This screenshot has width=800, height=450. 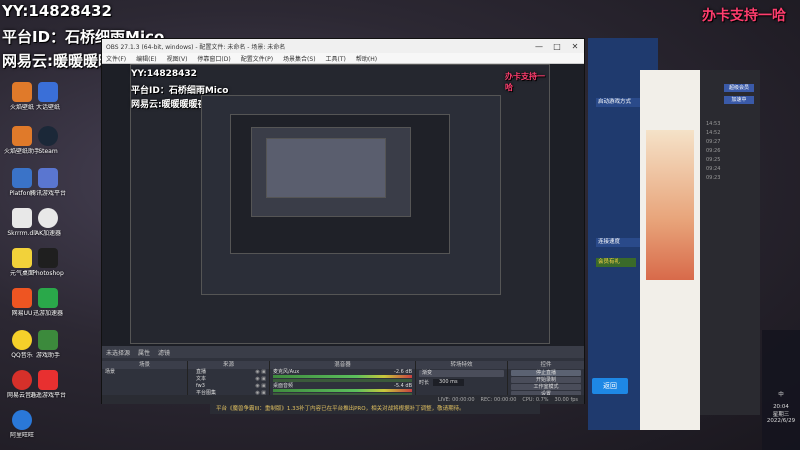 I want to click on fps-readout: 30.00 fps, so click(x=566, y=399).